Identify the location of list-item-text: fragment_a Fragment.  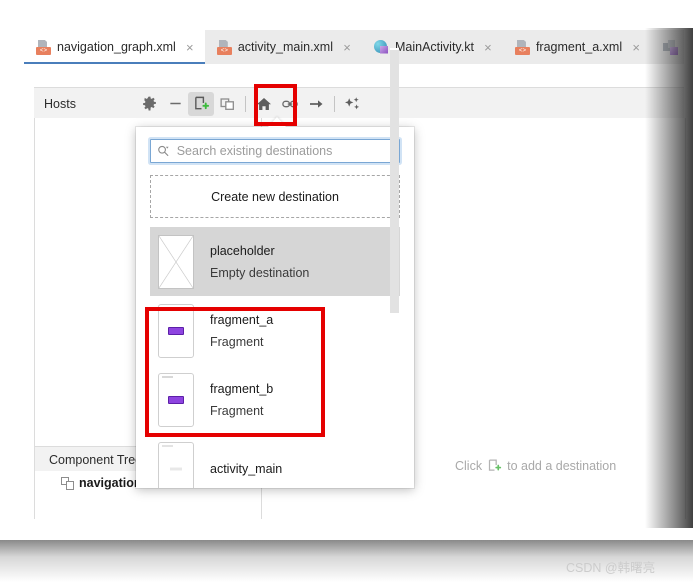
(241, 331).